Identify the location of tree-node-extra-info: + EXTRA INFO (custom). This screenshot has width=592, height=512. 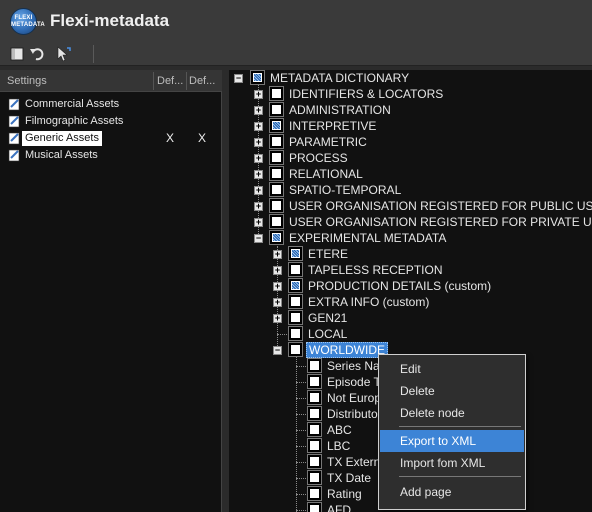
(410, 302).